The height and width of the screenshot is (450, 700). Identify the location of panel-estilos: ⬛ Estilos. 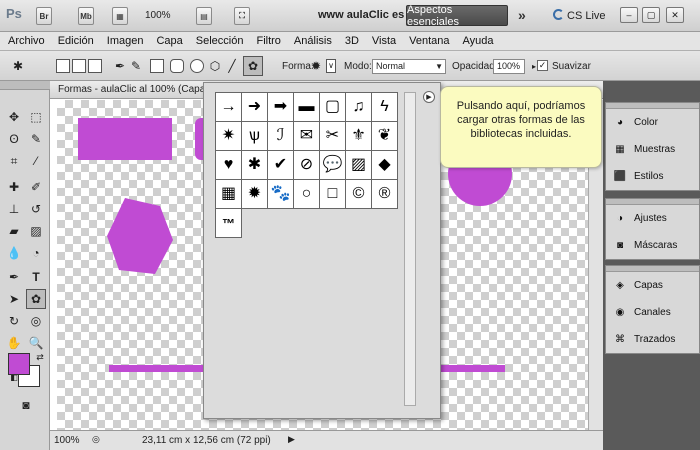
(652, 176).